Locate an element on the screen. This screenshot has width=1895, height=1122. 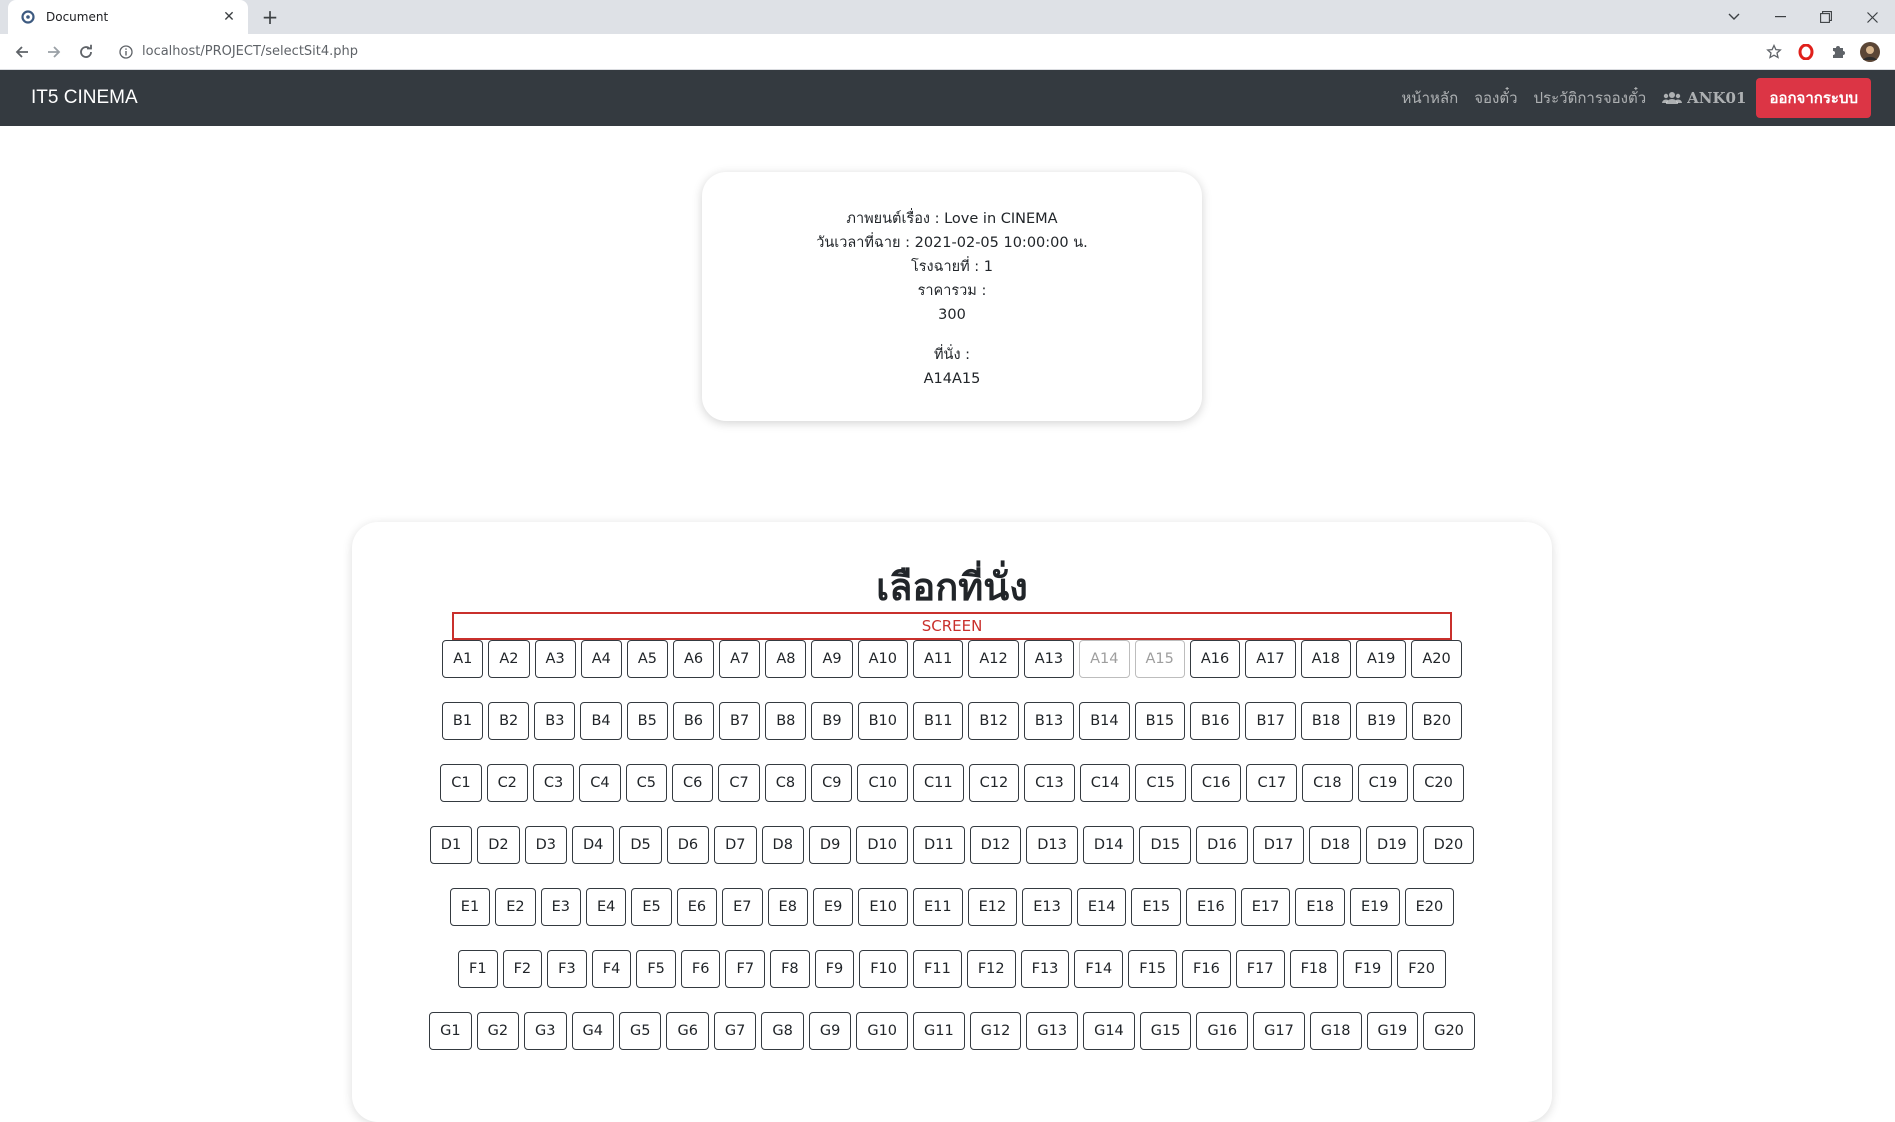
seat-button-g16: G16 is located at coordinates (1222, 1031).